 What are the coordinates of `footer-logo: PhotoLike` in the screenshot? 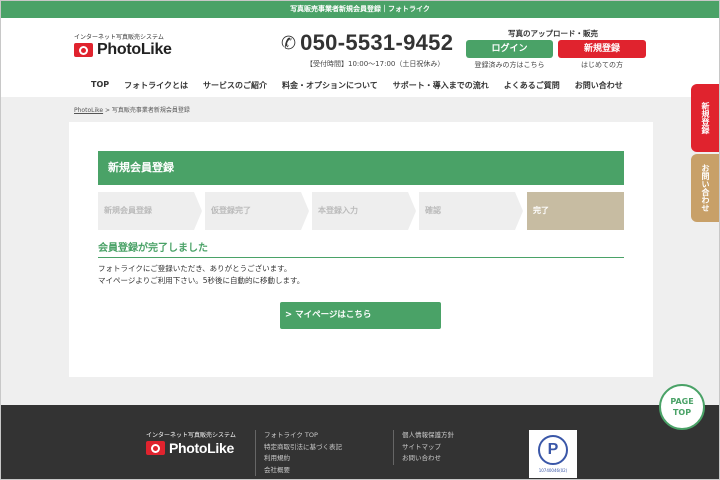 It's located at (190, 448).